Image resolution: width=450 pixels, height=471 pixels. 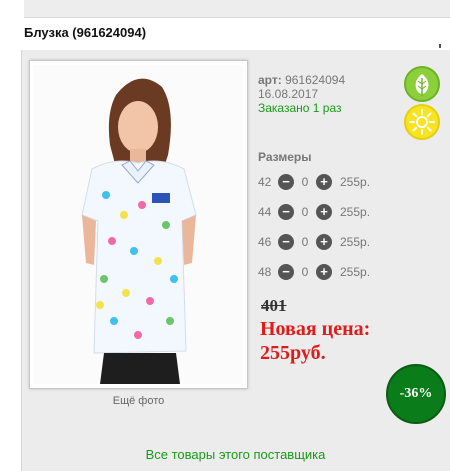 I want to click on new-price-label: Новая цена:, so click(x=315, y=329).